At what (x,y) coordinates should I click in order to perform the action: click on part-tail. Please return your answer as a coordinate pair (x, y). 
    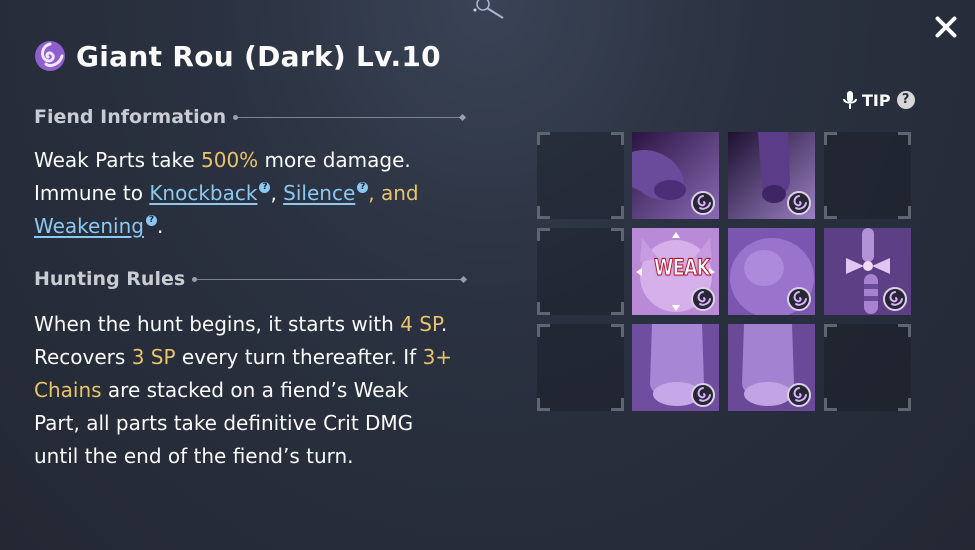
    Looking at the image, I should click on (867, 271).